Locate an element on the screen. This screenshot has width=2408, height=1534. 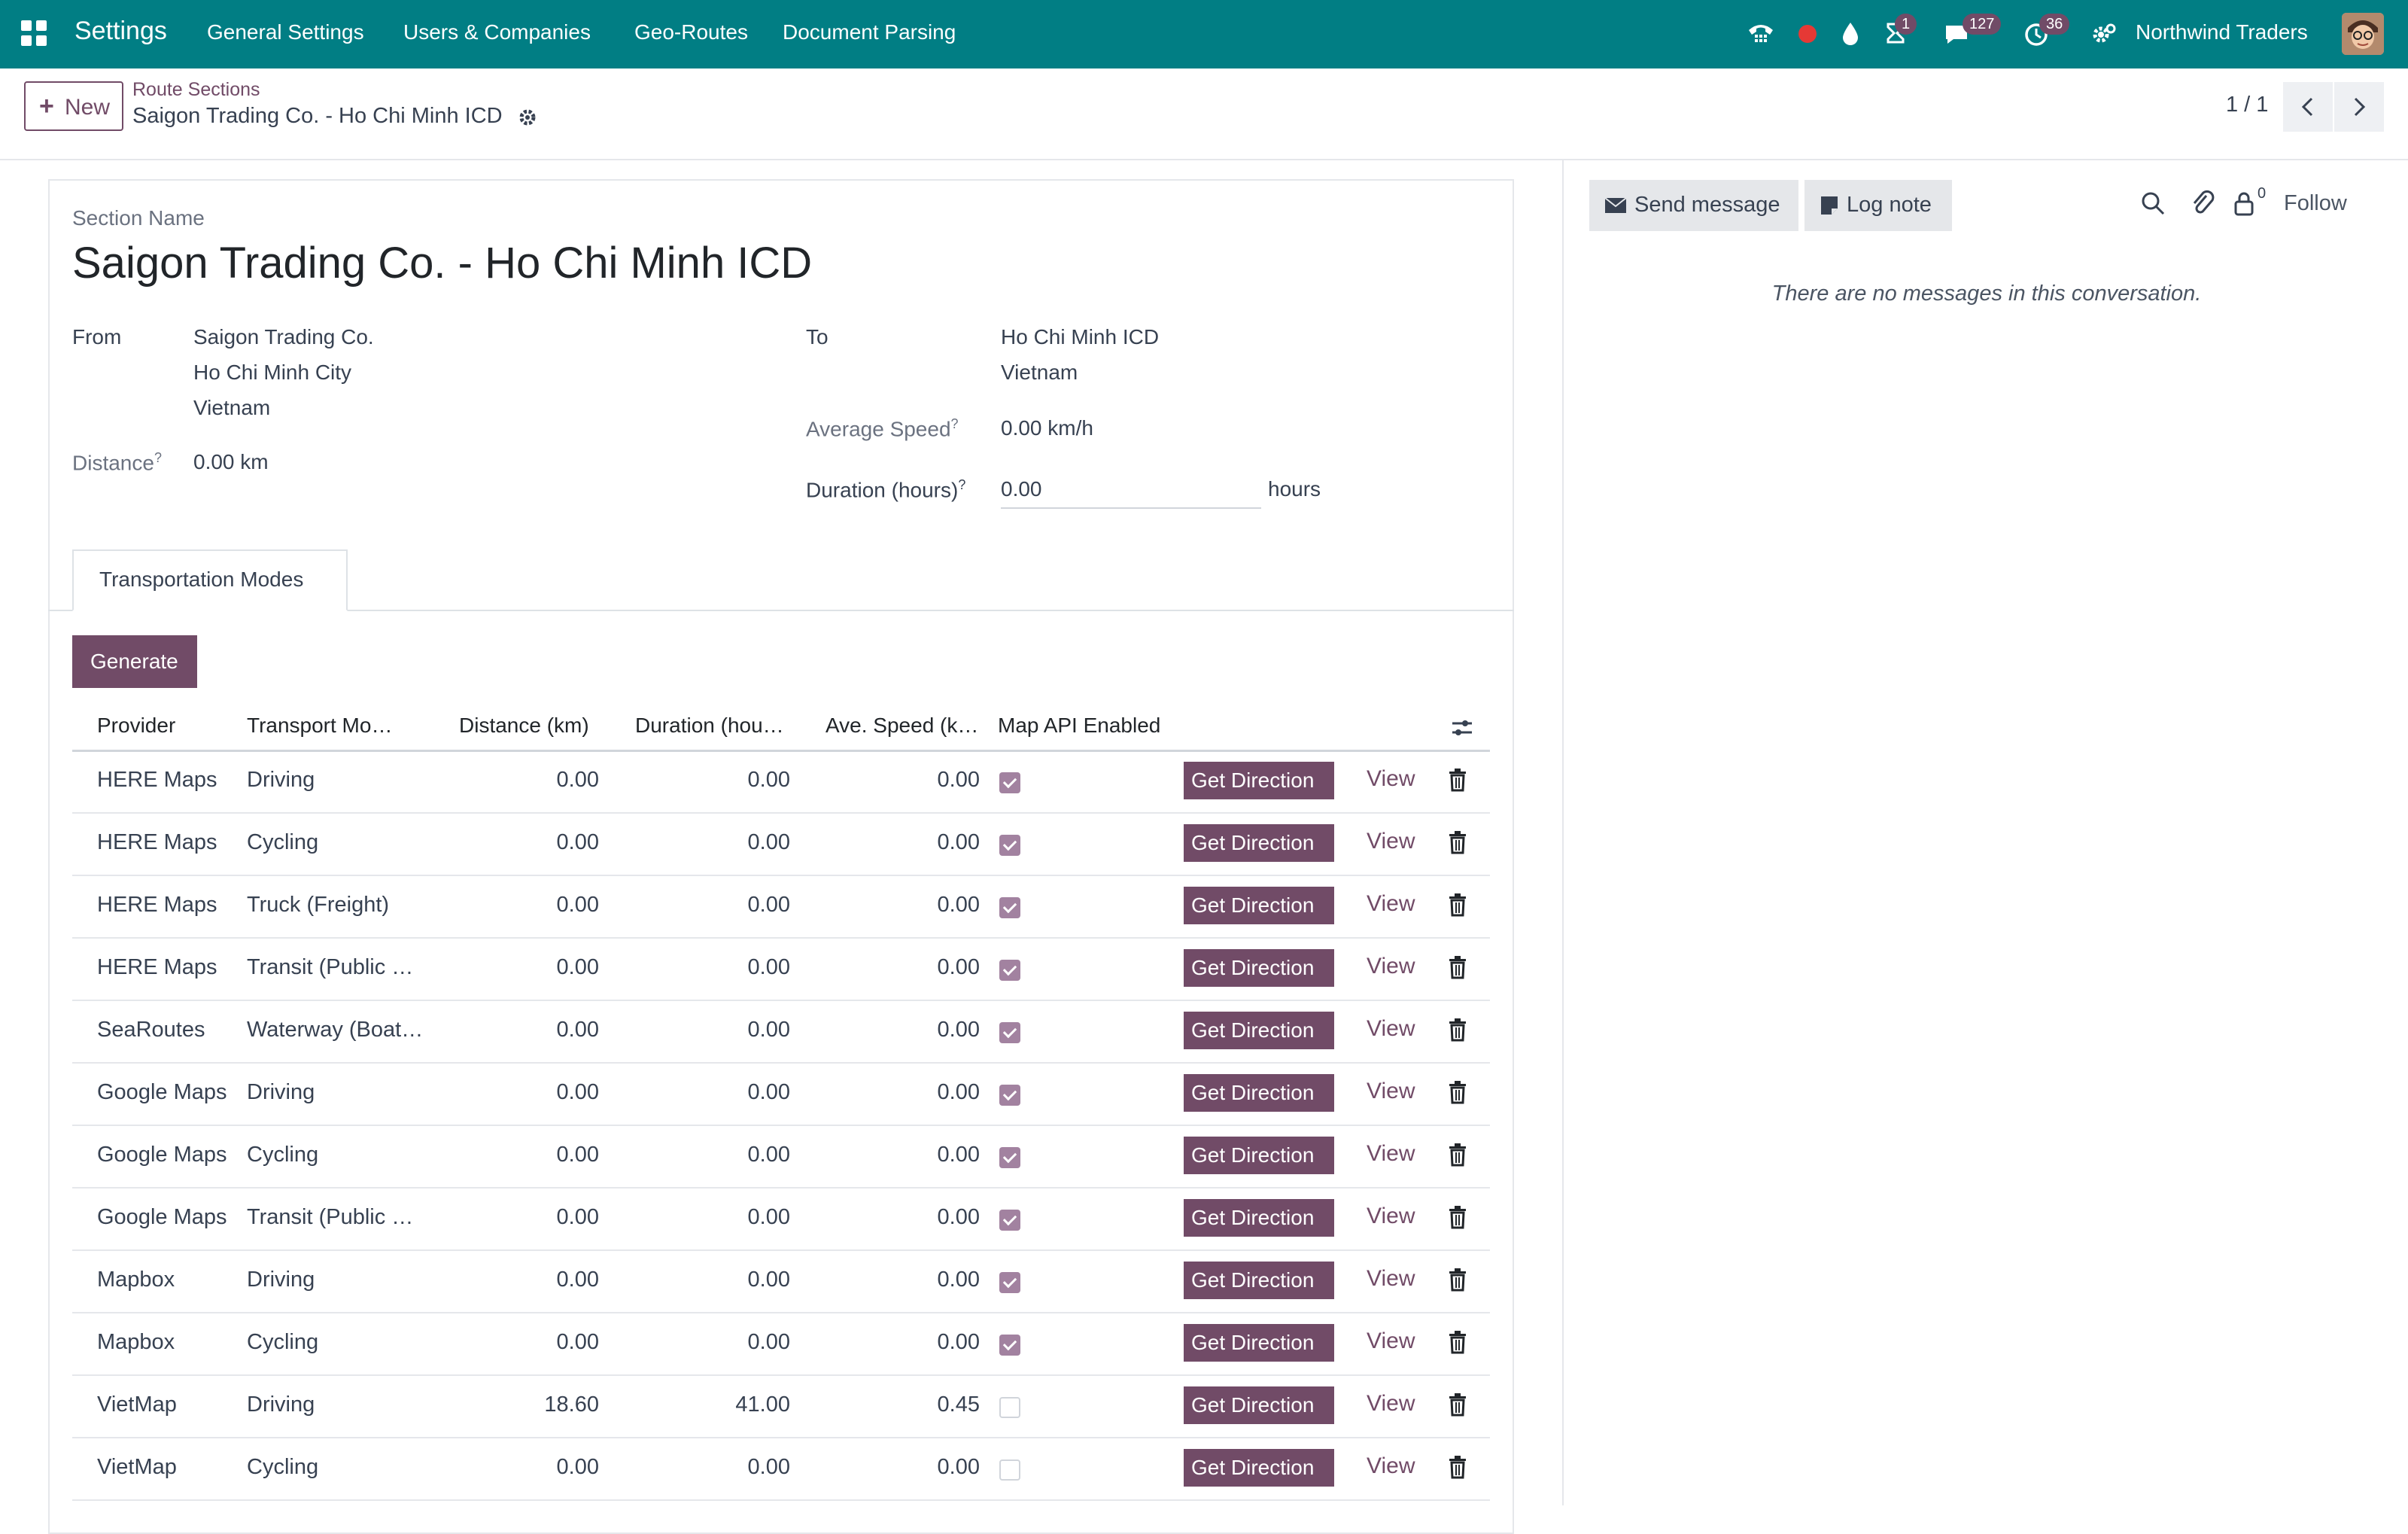
col-distance: Distance (km) is located at coordinates (524, 726).